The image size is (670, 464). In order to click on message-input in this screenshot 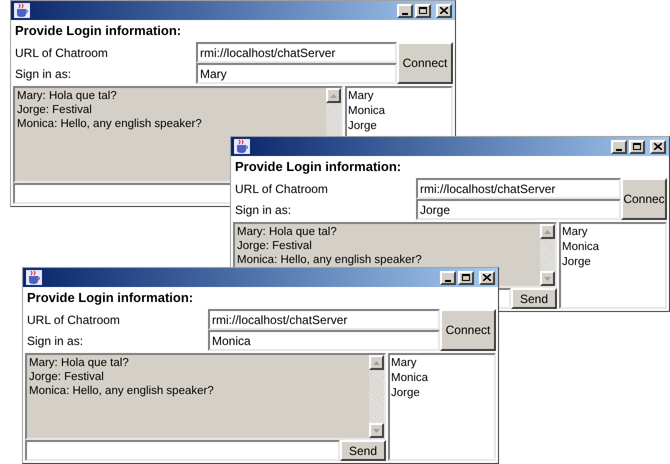, I will do `click(182, 450)`.